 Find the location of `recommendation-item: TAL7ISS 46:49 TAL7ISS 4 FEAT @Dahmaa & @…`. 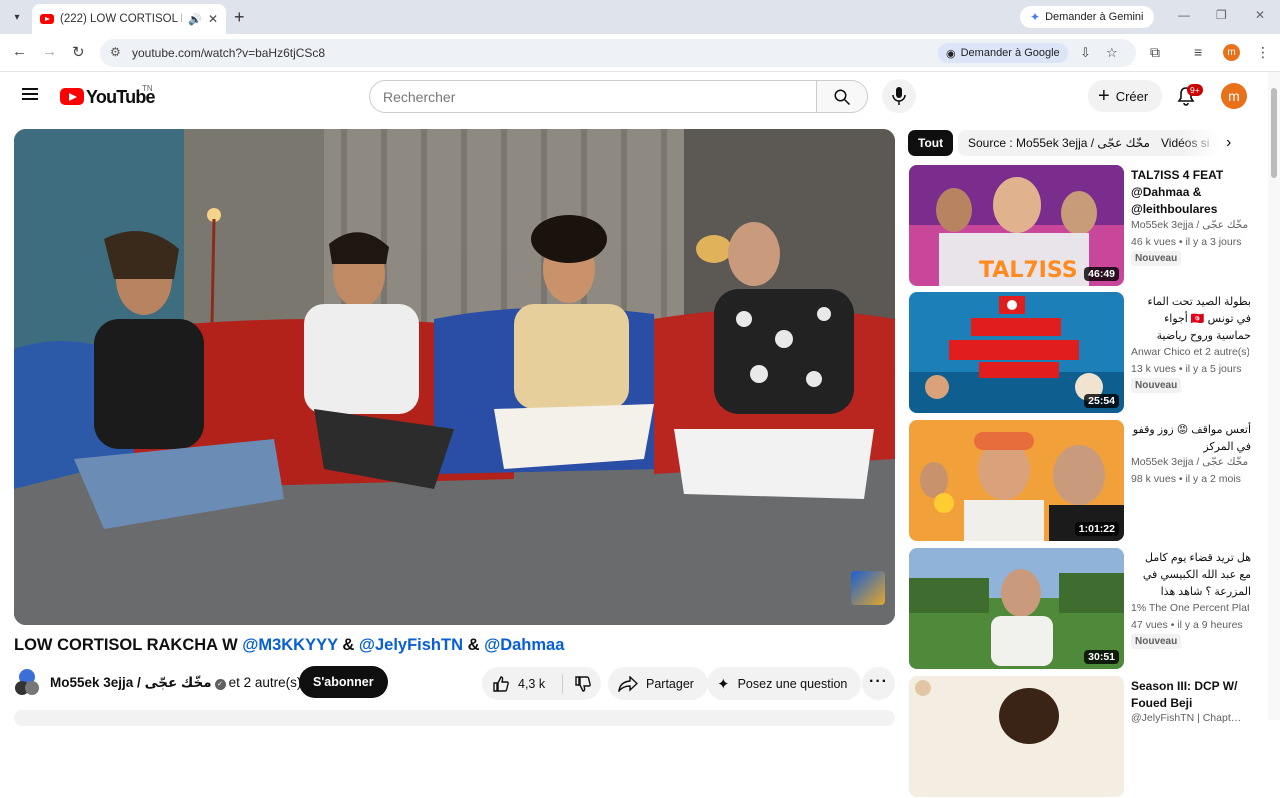

recommendation-item: TAL7ISS 46:49 TAL7ISS 4 FEAT @Dahmaa & @… is located at coordinates (1079, 226).